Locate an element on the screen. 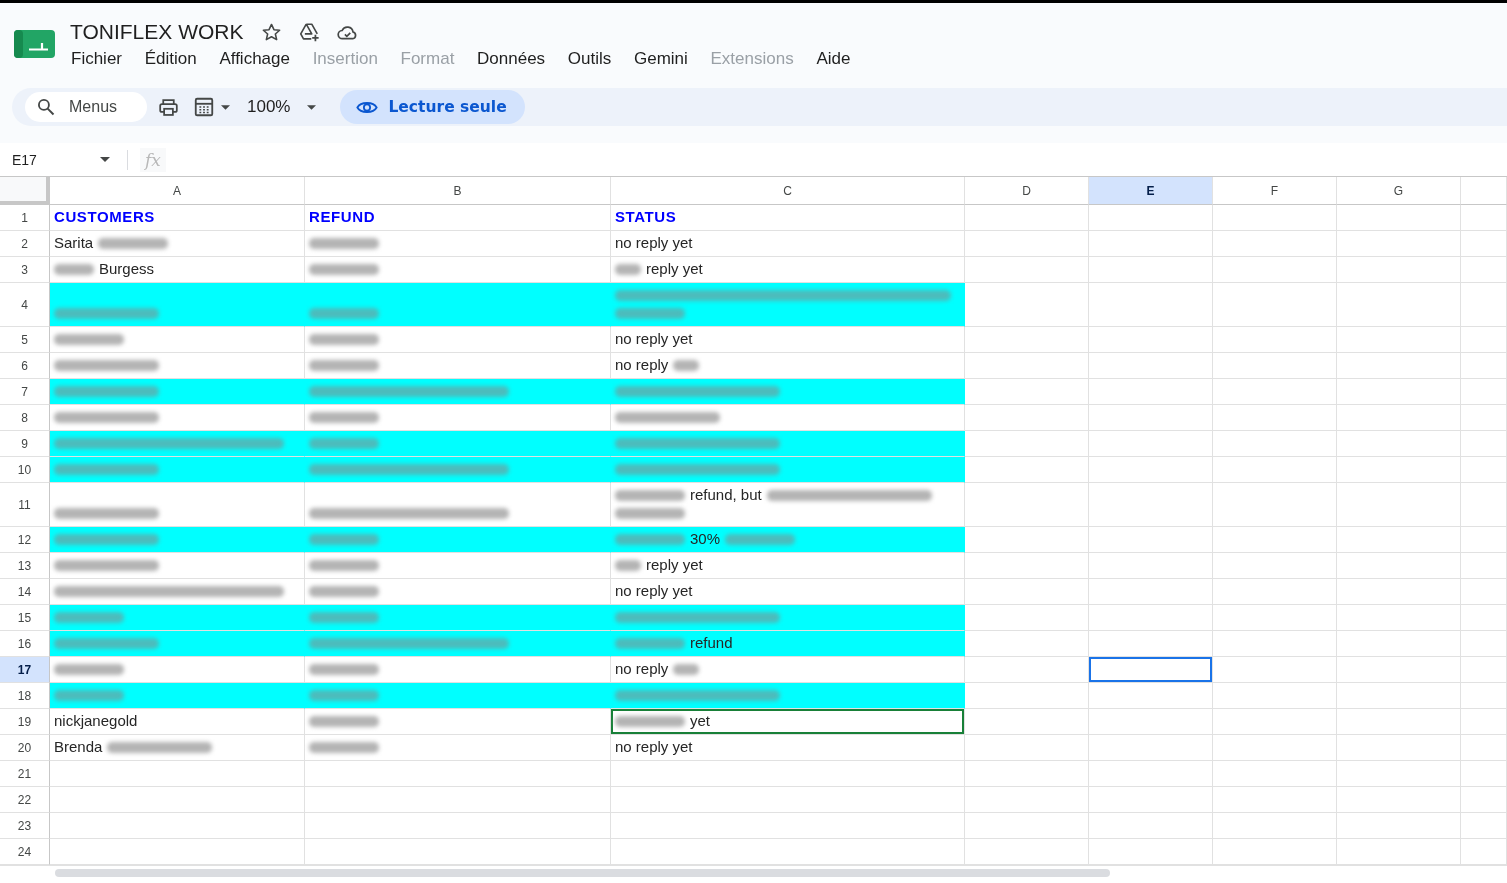 This screenshot has height=883, width=1507. triangle-plus-icon is located at coordinates (309, 32).